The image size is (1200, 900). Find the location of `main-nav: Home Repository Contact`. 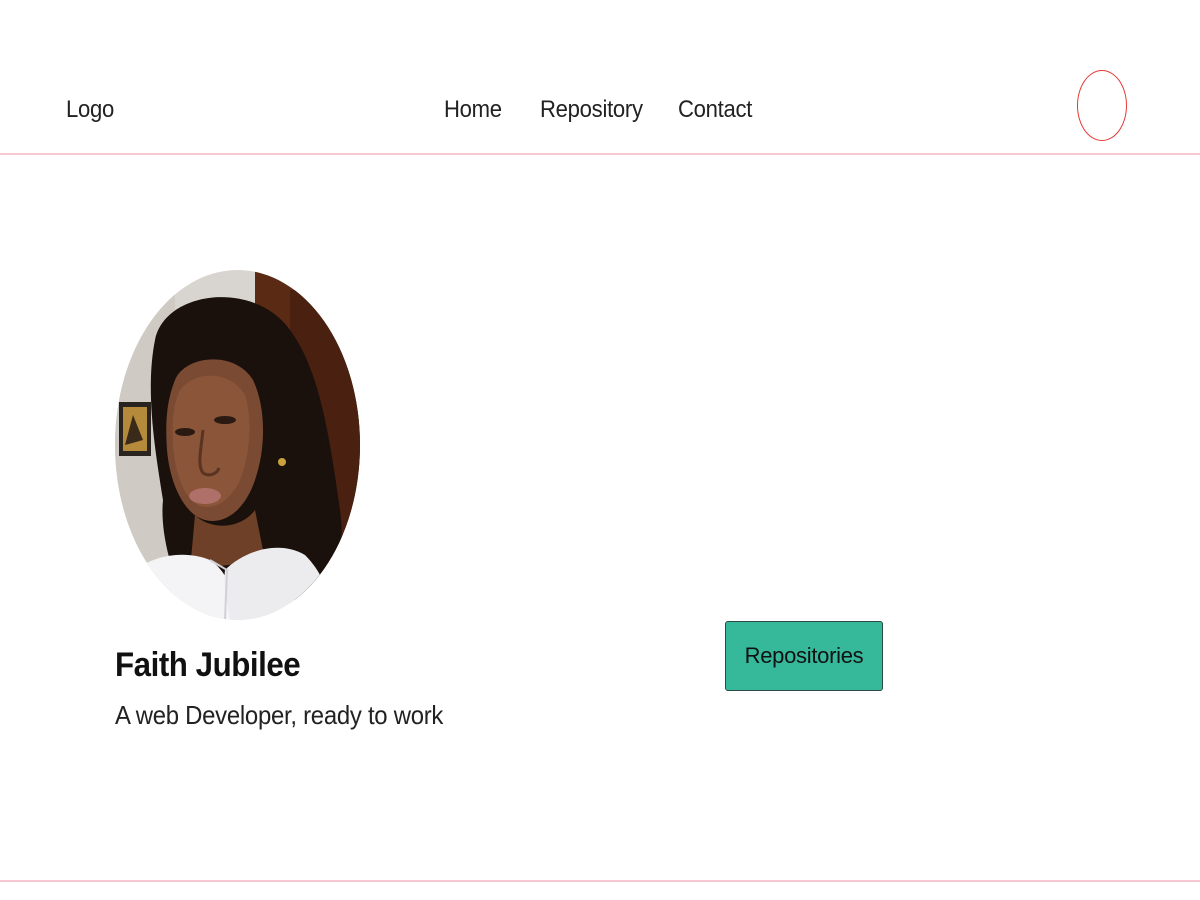

main-nav: Home Repository Contact is located at coordinates (601, 110).